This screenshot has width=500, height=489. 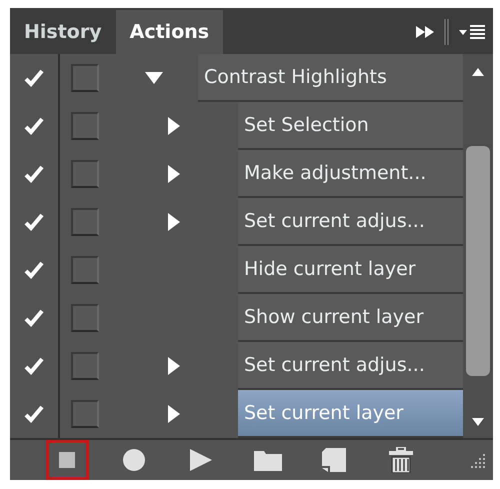 What do you see at coordinates (446, 32) in the screenshot?
I see `divider-icon` at bounding box center [446, 32].